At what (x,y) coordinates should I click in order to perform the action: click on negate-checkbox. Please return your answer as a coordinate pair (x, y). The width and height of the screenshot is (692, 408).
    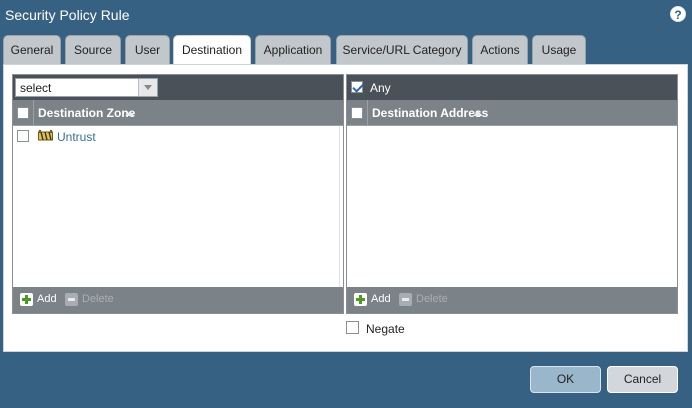
    Looking at the image, I should click on (352, 327).